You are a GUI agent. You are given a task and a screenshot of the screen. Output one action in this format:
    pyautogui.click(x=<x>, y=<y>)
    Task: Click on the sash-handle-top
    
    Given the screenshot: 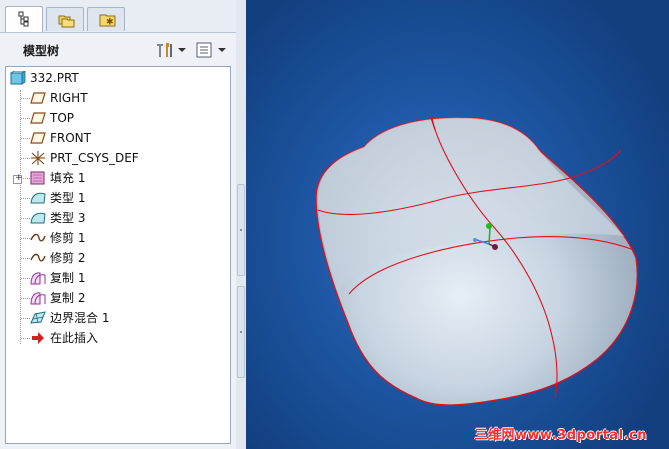 What is the action you would take?
    pyautogui.click(x=241, y=230)
    